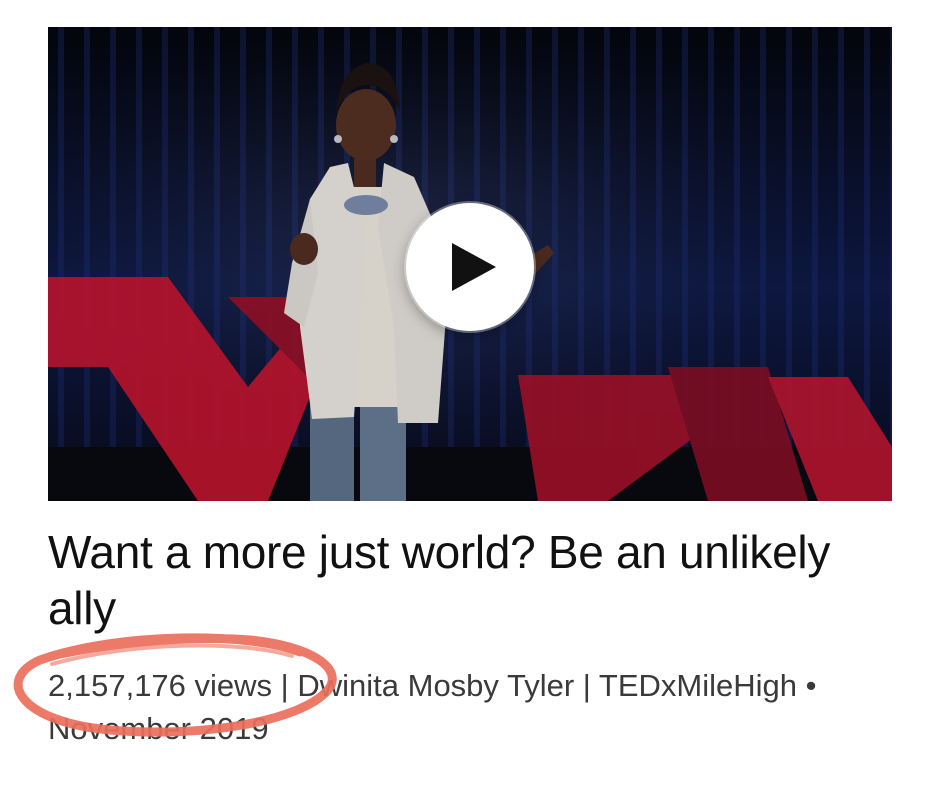 This screenshot has width=940, height=788. Describe the element at coordinates (474, 267) in the screenshot. I see `play-icon` at that location.